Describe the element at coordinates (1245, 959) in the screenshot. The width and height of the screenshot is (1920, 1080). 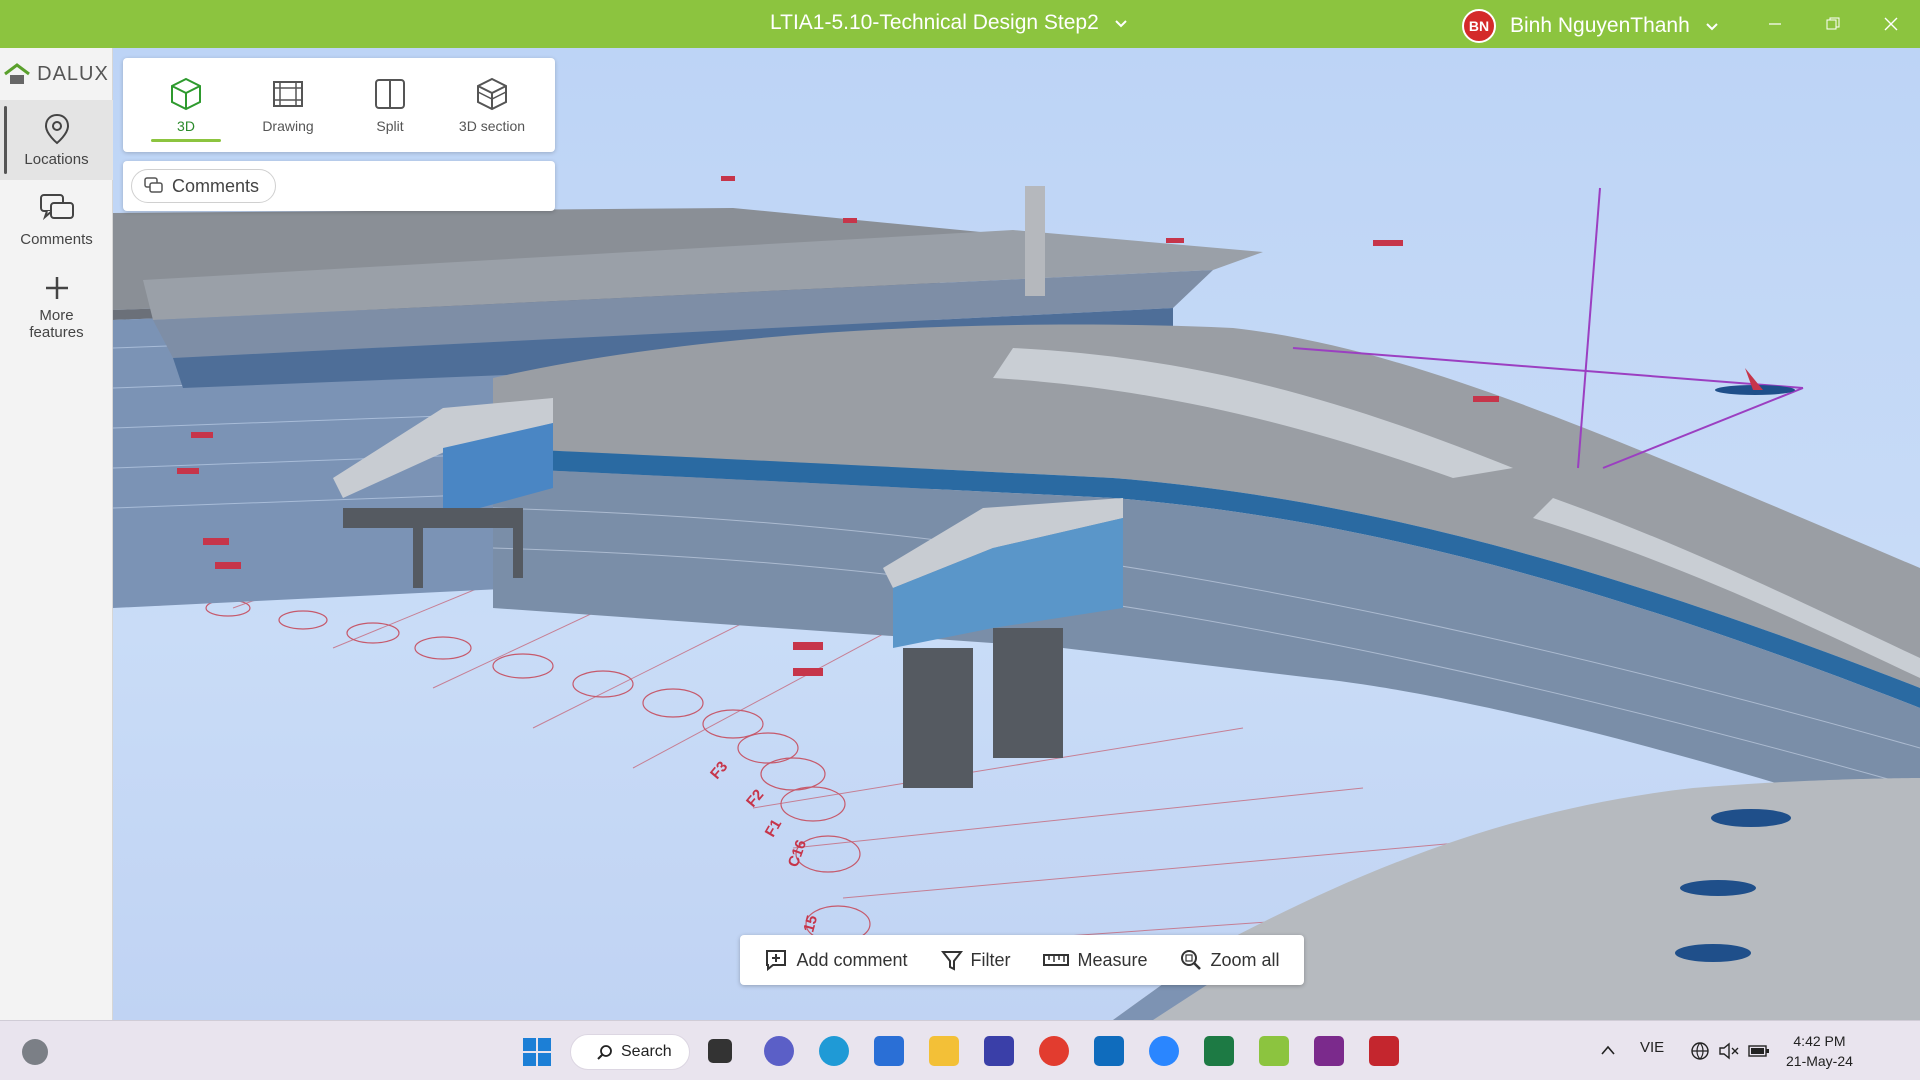
I see `zoom-all-label: Zoom all` at that location.